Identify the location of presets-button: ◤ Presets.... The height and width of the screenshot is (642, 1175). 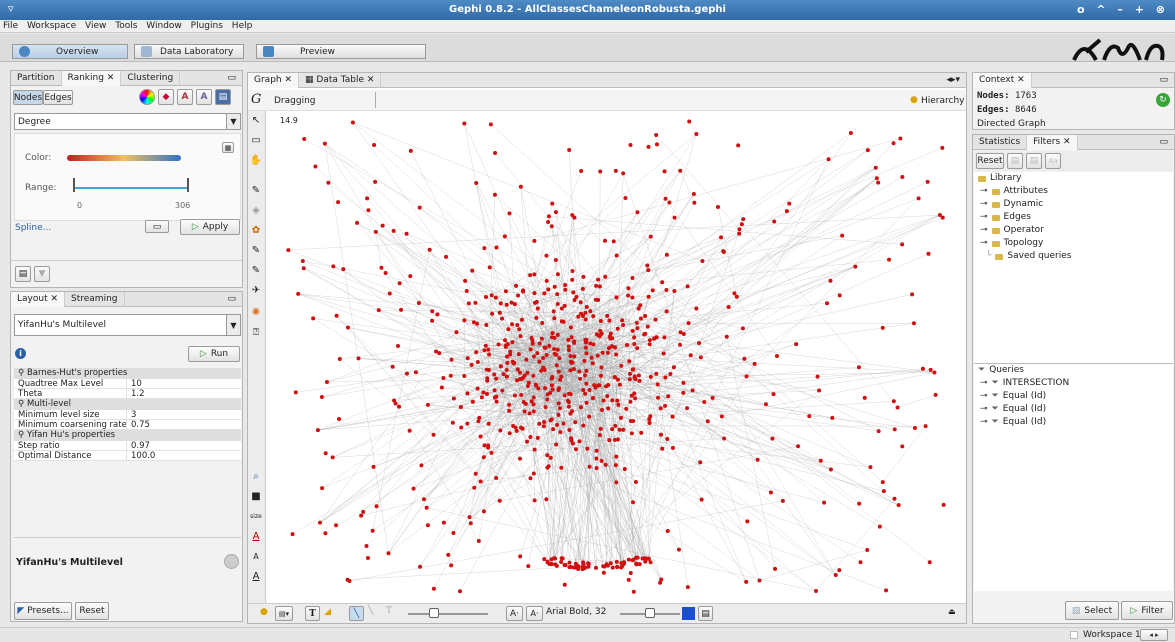
(43, 611).